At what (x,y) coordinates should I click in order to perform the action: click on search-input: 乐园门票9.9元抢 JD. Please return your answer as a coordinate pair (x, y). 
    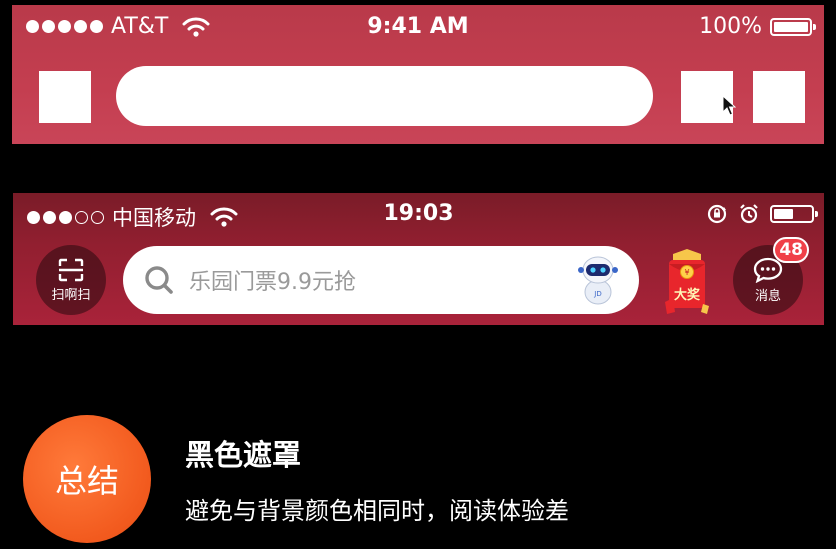
    Looking at the image, I should click on (381, 280).